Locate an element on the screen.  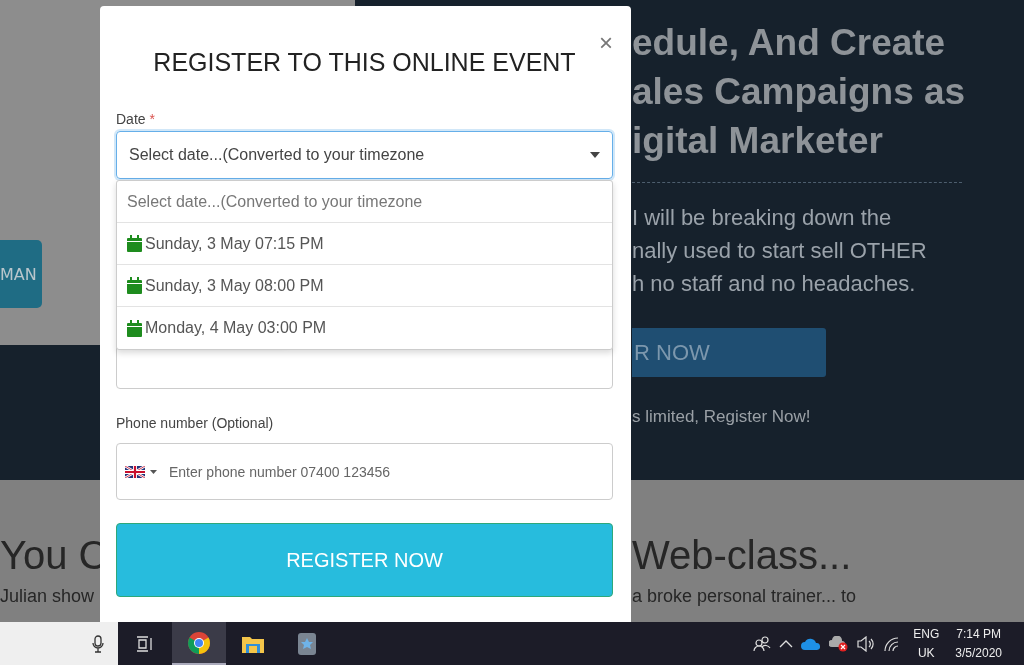
date-option: Sunday, 3 May 08:00 PM is located at coordinates (364, 286).